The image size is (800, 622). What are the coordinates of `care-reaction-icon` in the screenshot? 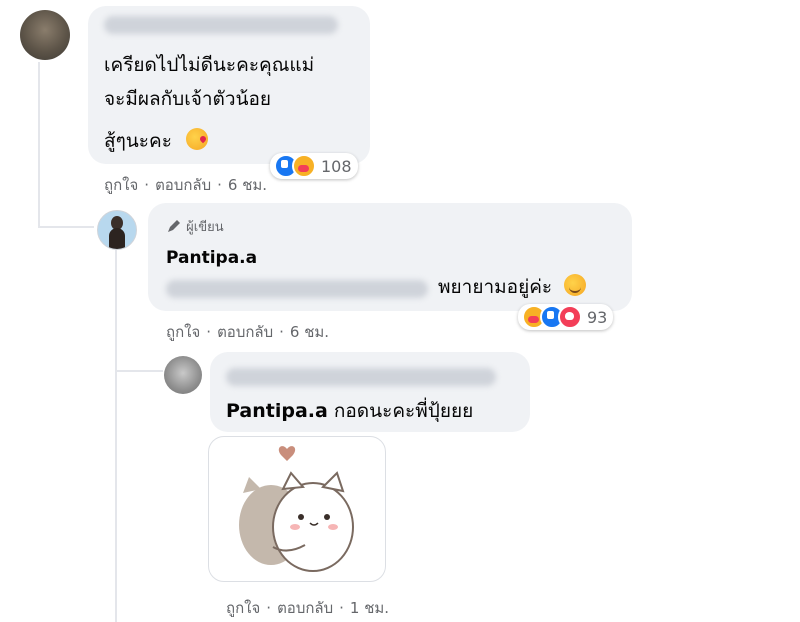 It's located at (304, 166).